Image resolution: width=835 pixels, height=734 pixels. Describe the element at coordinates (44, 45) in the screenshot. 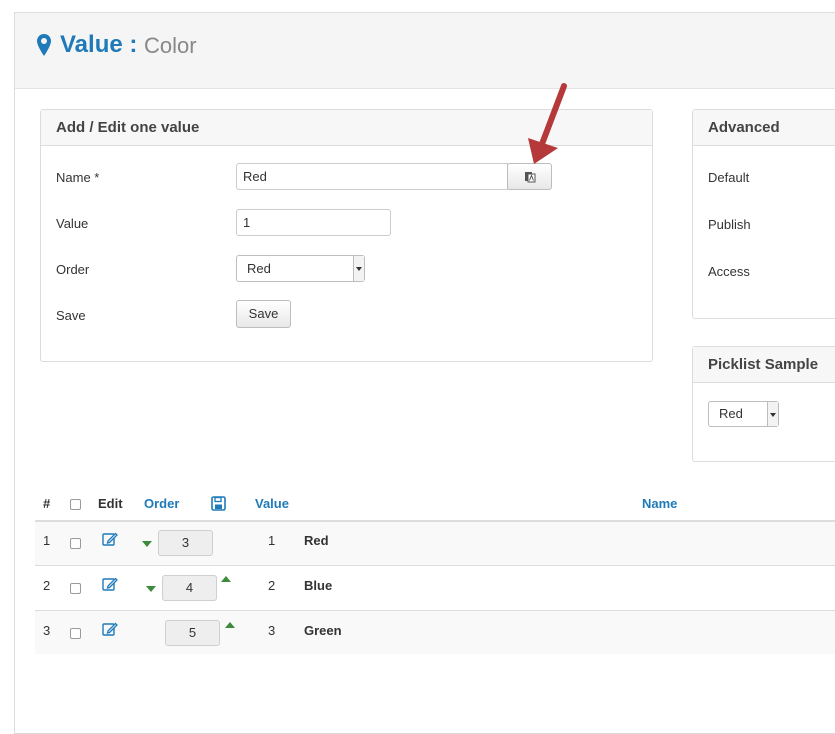

I see `map-marker-icon` at that location.